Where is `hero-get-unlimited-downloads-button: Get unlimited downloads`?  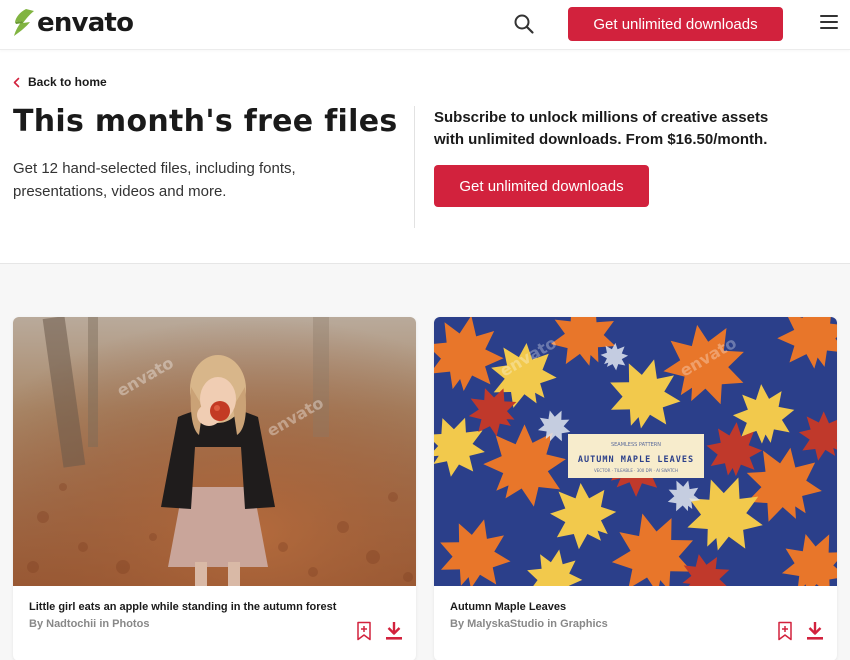 hero-get-unlimited-downloads-button: Get unlimited downloads is located at coordinates (541, 186).